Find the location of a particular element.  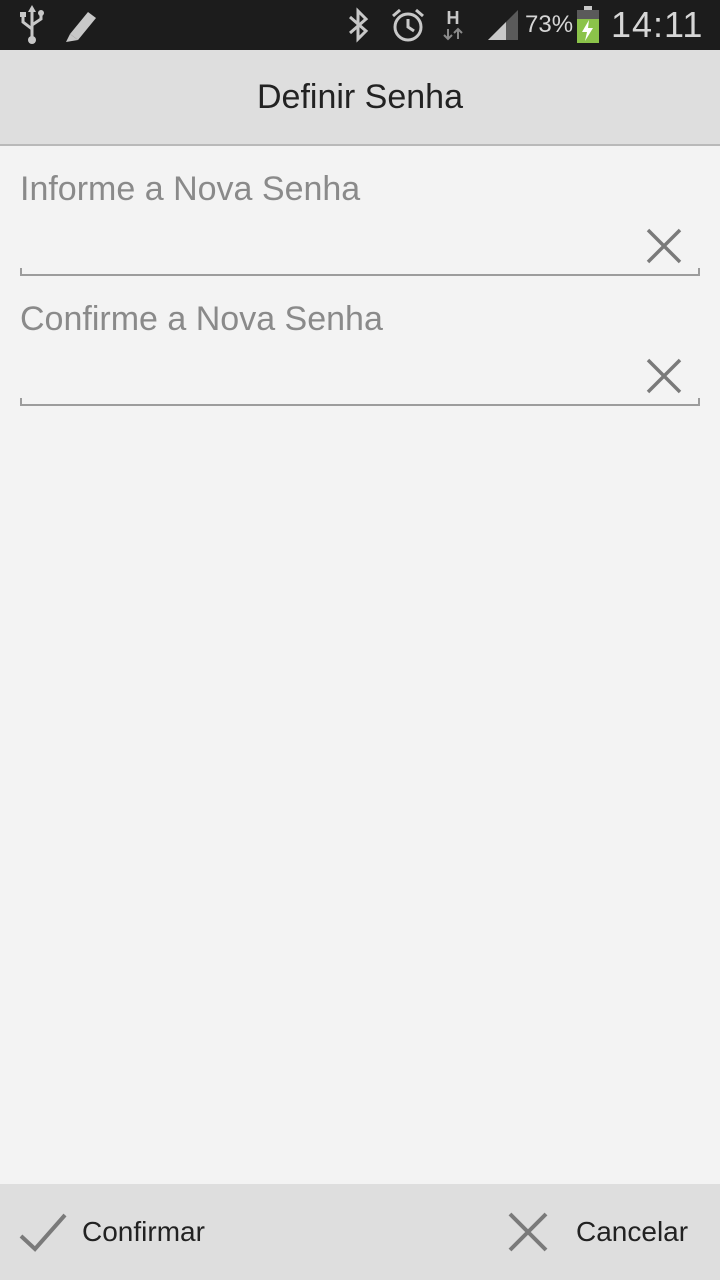

status-bar: H 73% 14:11 is located at coordinates (360, 25).